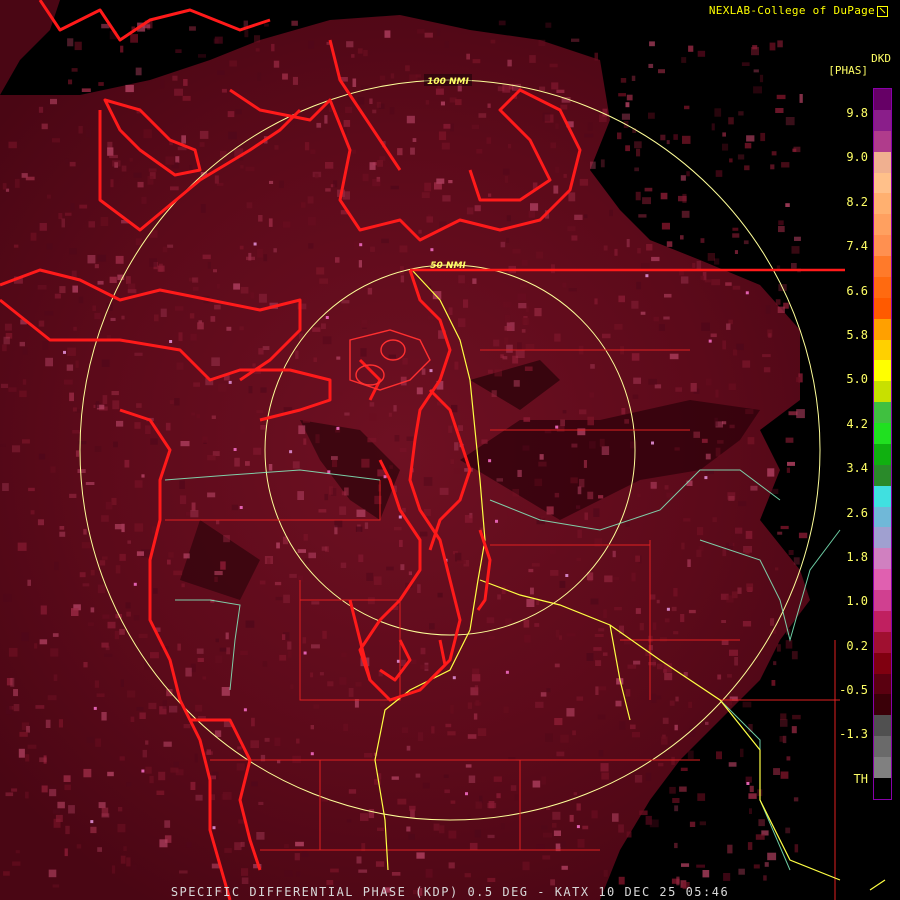  I want to click on legend-label: 1.8, so click(857, 557).